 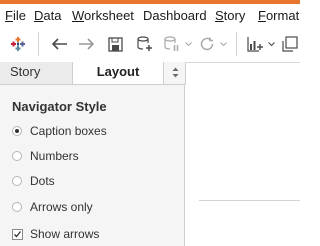 I want to click on toolbar, so click(x=150, y=44).